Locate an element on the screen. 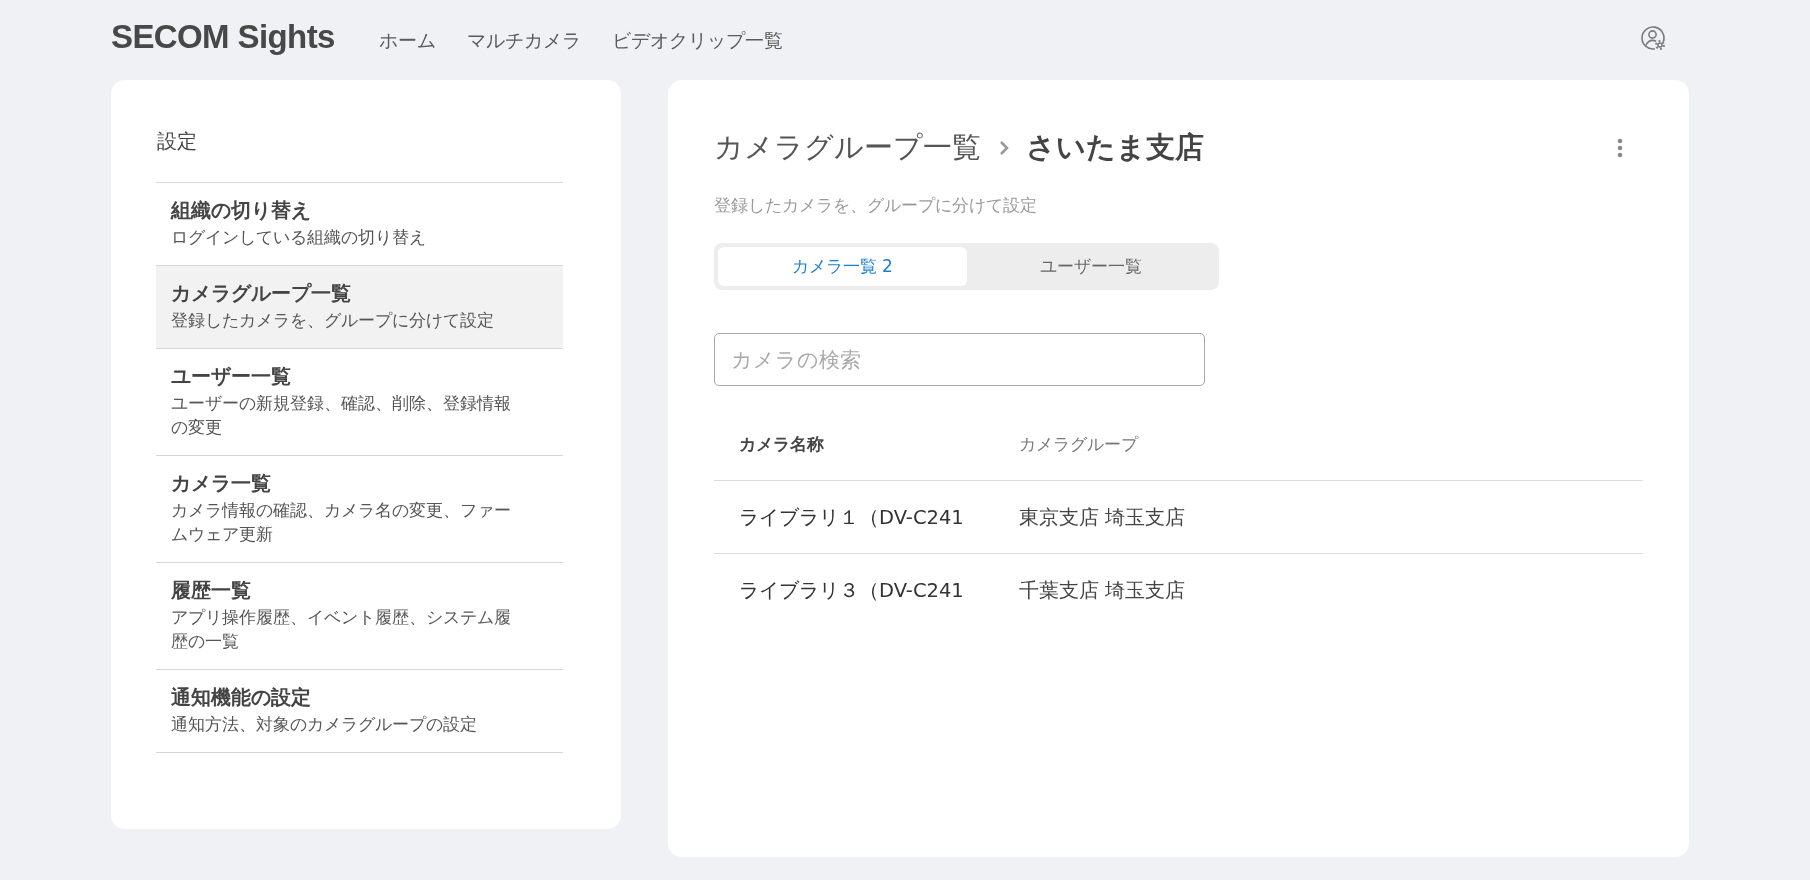 This screenshot has height=880, width=1810. nav-link: マルチカメラ is located at coordinates (523, 40).